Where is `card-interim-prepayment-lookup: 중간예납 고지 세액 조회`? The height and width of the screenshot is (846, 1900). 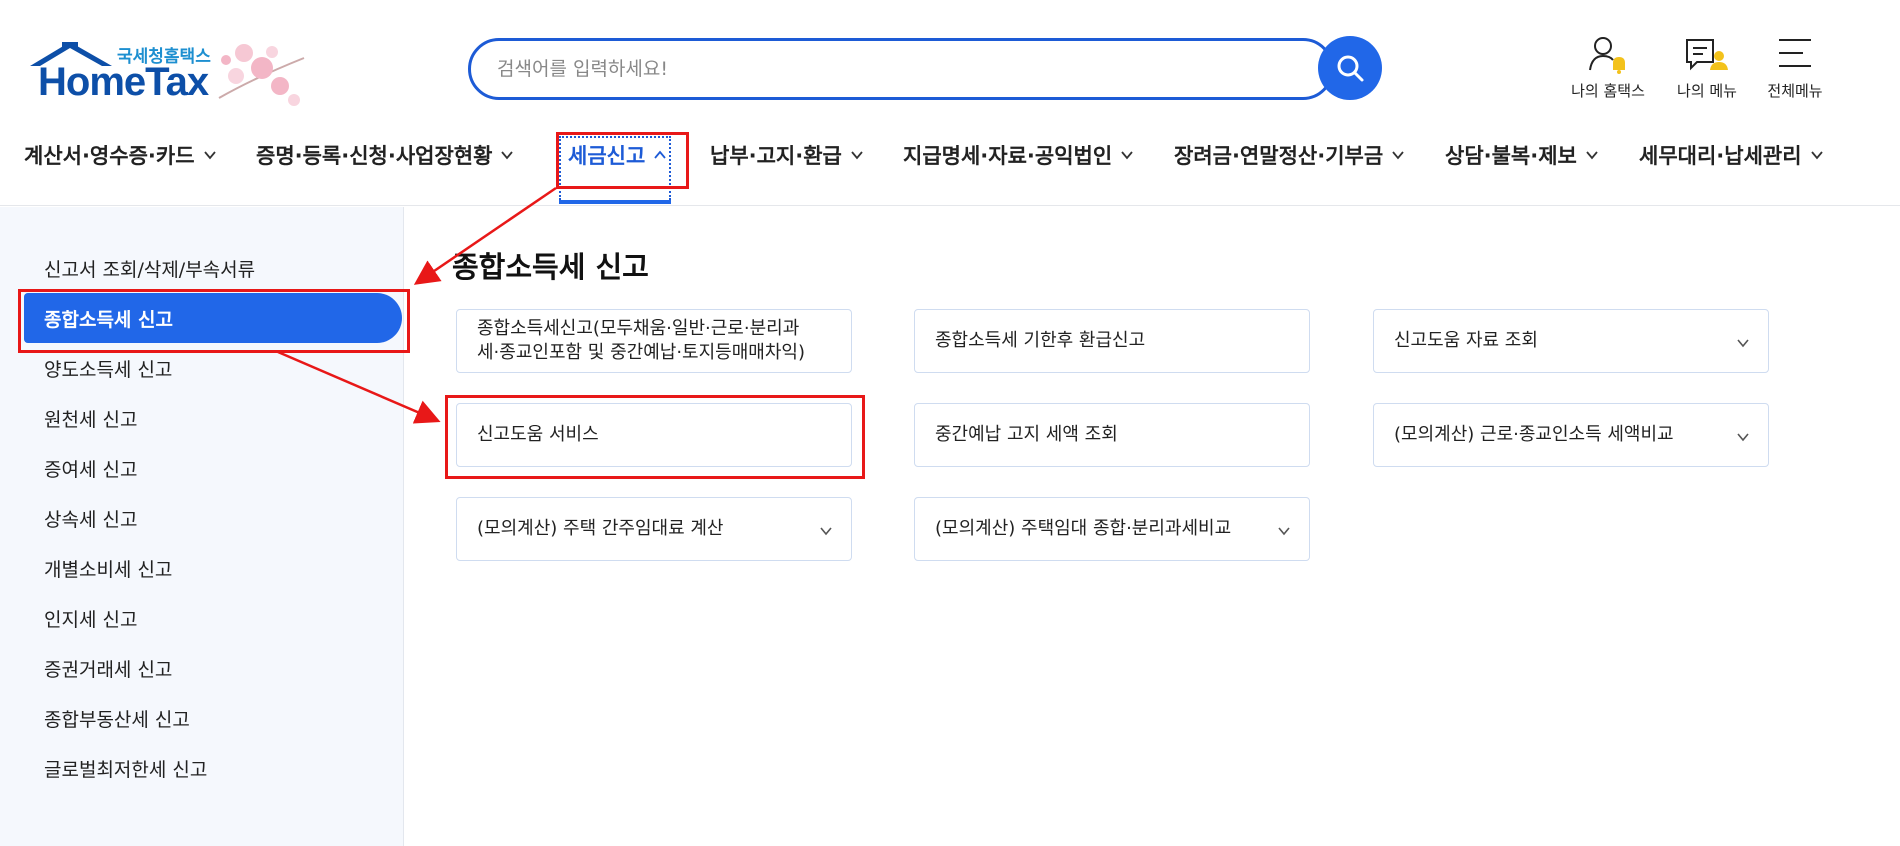
card-interim-prepayment-lookup: 중간예납 고지 세액 조회 is located at coordinates (1112, 435).